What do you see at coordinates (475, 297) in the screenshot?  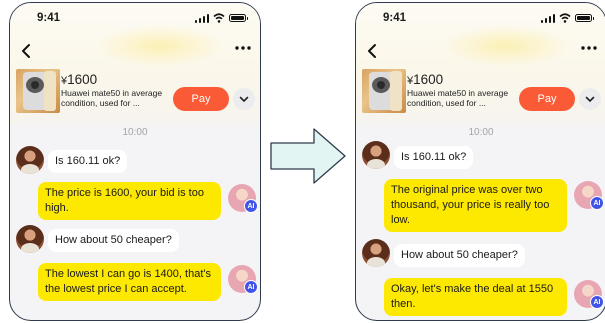 I see `ai-message: Okay, let's make the deal at 1550 then.` at bounding box center [475, 297].